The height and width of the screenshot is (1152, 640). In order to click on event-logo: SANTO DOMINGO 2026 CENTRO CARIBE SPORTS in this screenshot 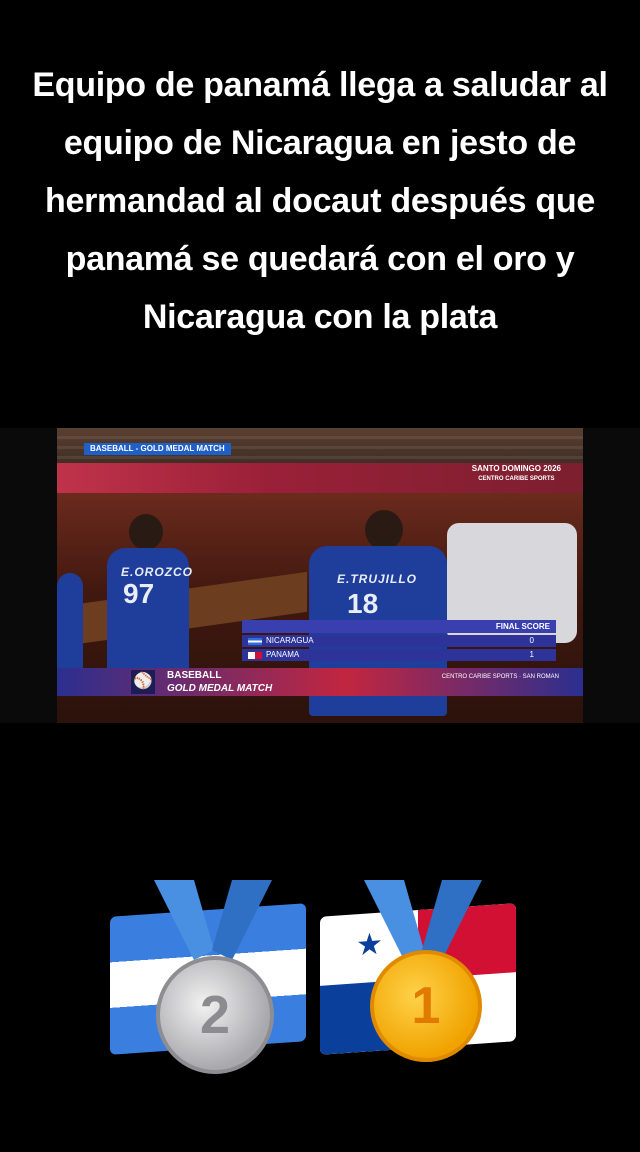, I will do `click(516, 473)`.